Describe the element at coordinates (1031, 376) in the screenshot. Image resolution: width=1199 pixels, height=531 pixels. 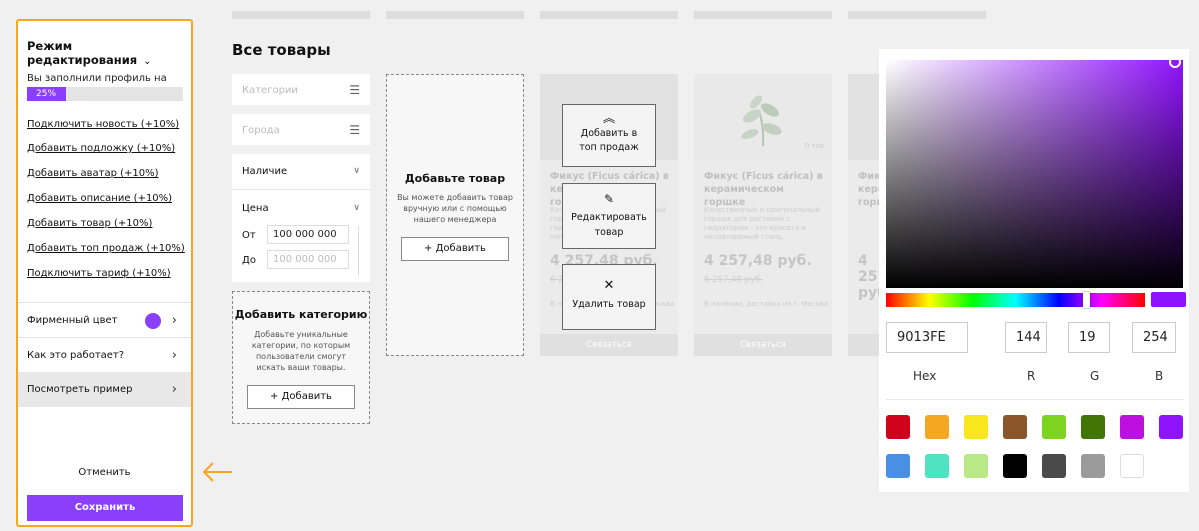
I see `r-label: R` at that location.